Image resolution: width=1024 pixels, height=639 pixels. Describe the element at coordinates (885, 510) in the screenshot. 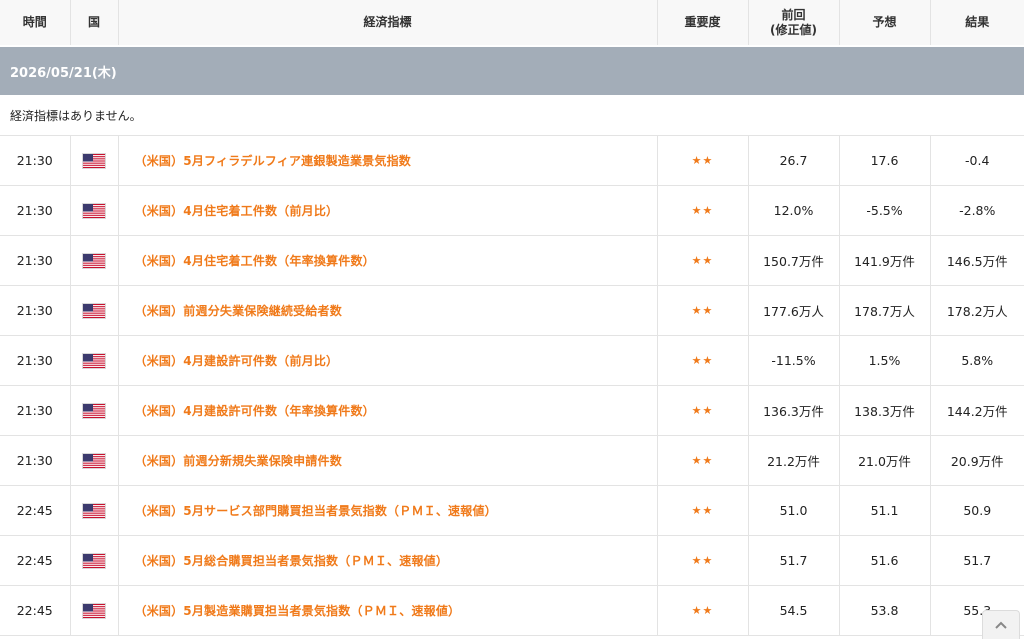

I see `event-forecast: 51.1` at that location.